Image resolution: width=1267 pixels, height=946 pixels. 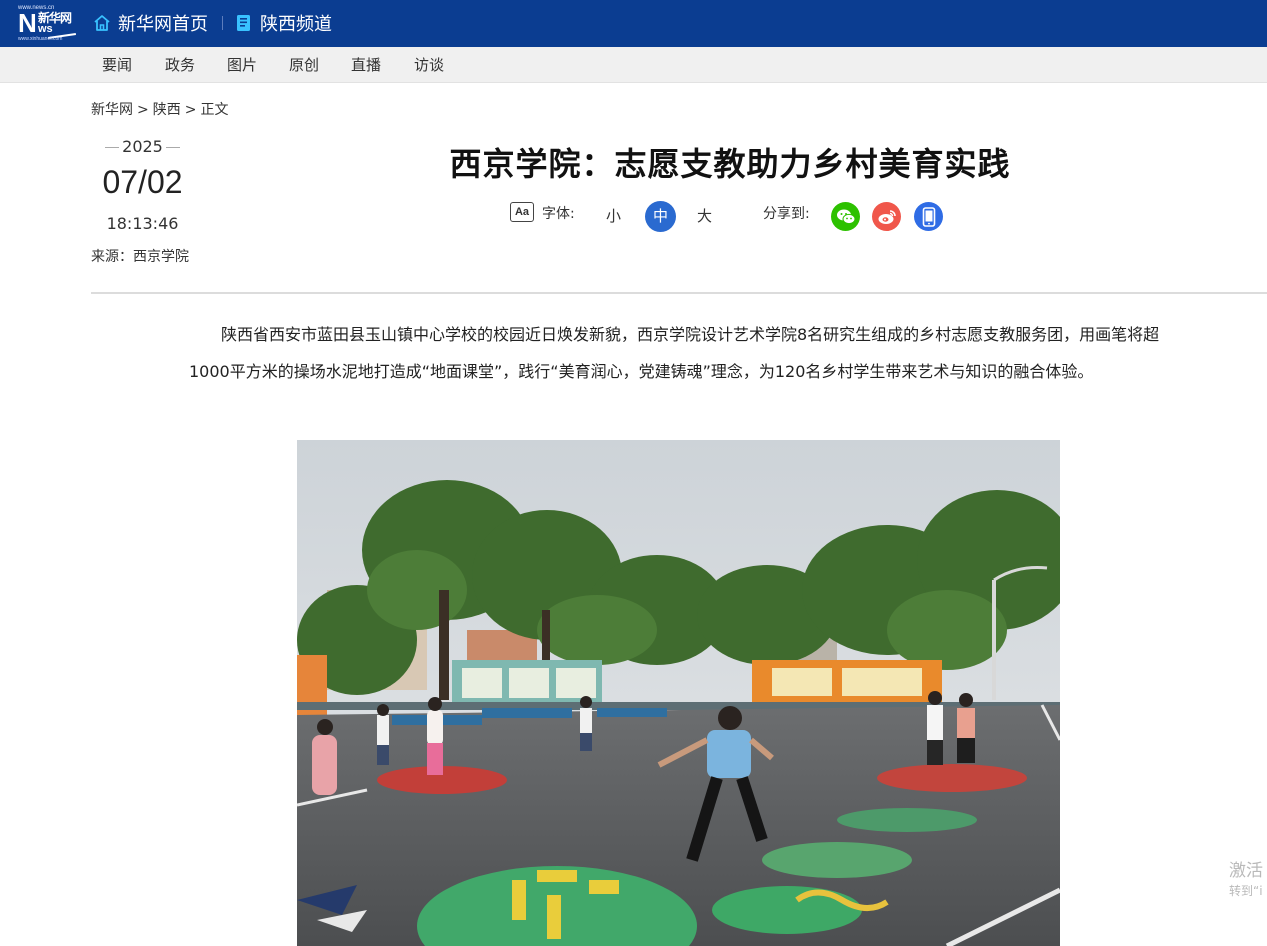 I want to click on year-text: 2025, so click(x=142, y=146).